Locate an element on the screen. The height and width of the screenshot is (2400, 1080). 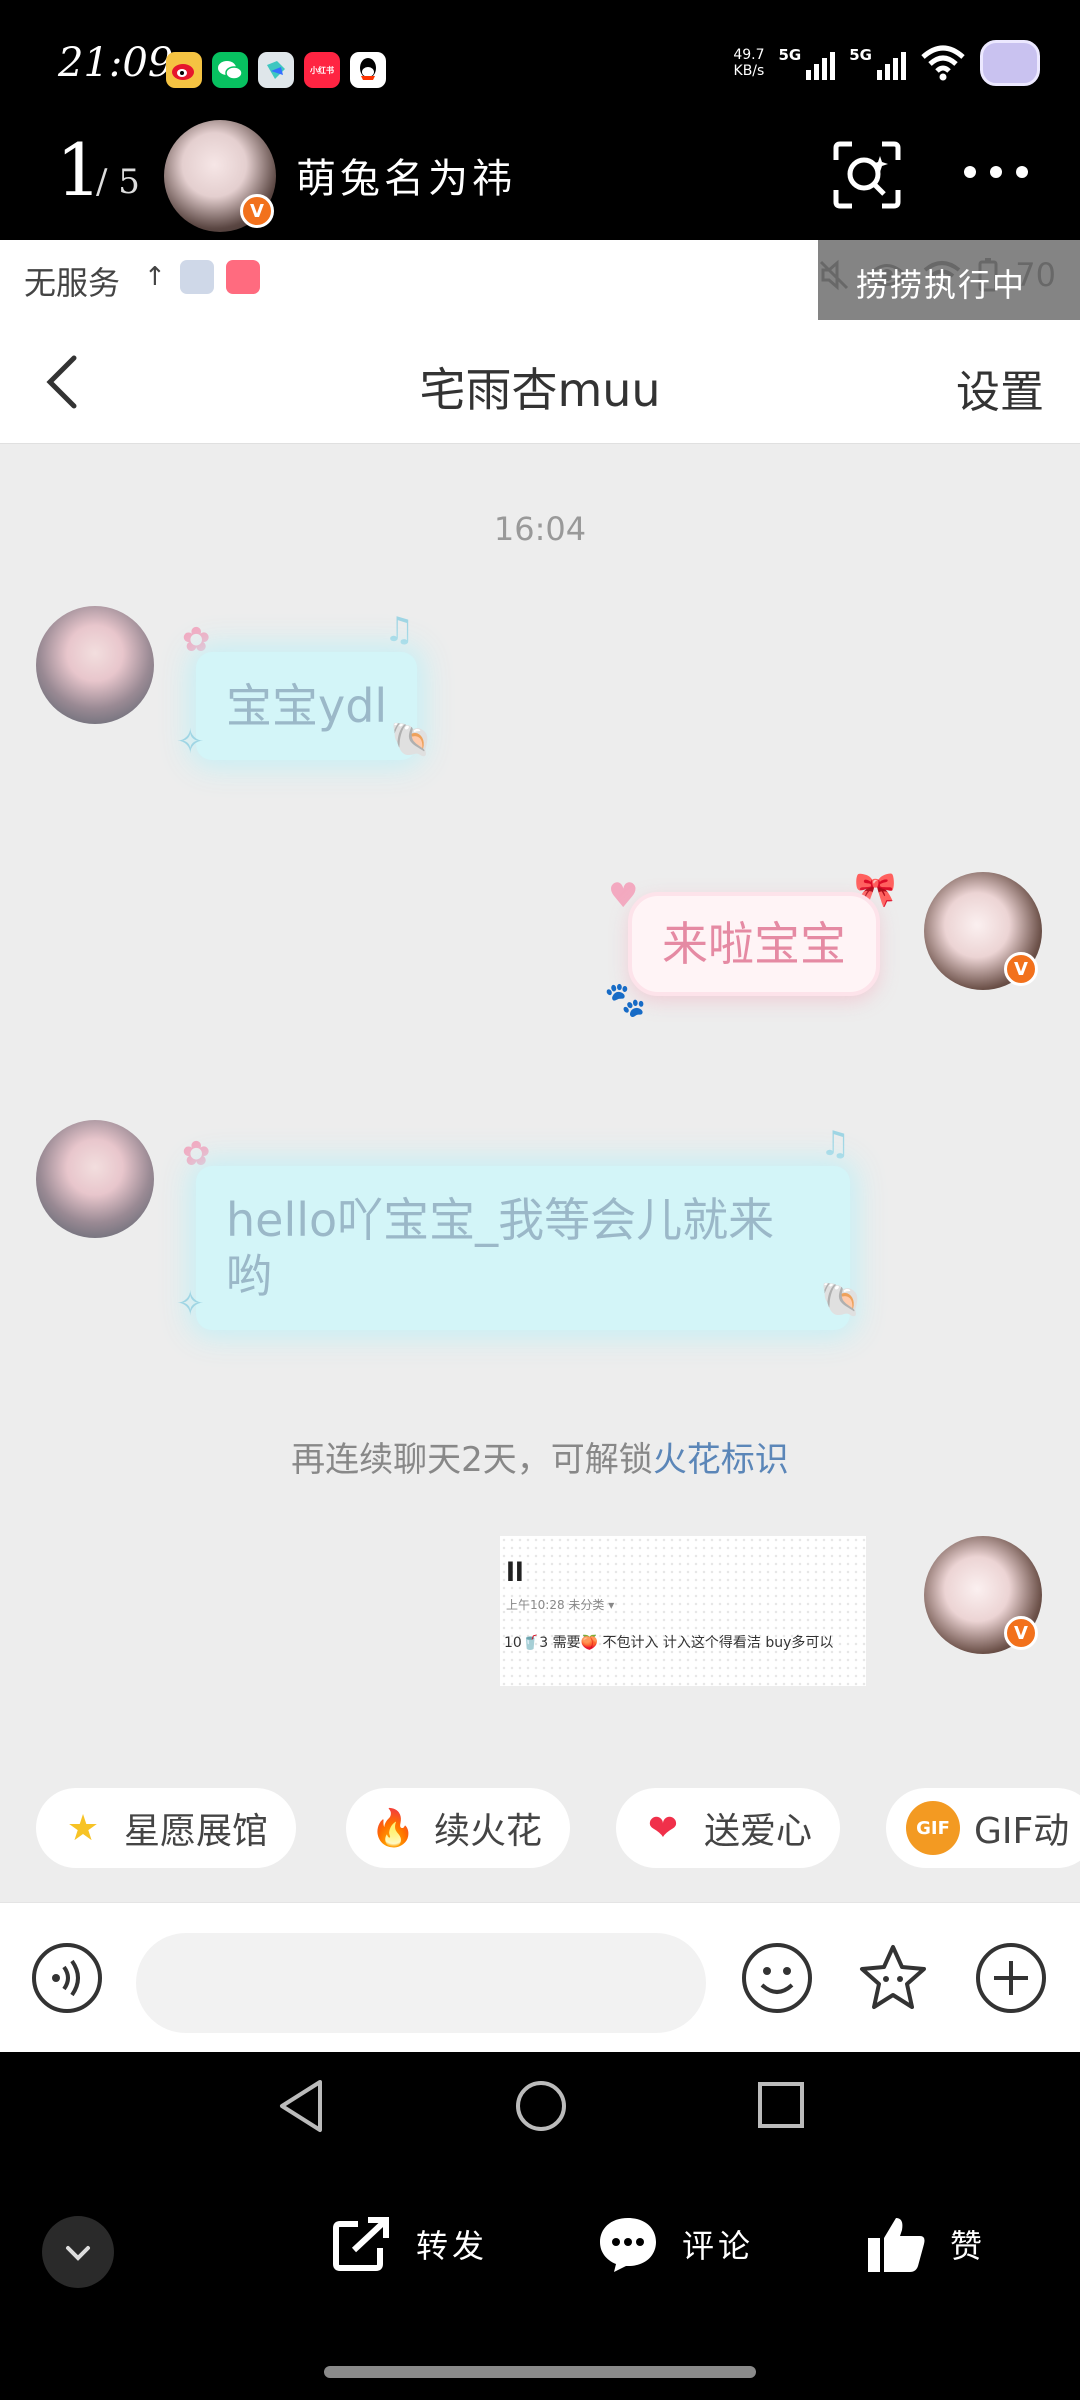
message-bubble-received: hello吖宝宝_我等会儿就来哟 is located at coordinates (523, 1248).